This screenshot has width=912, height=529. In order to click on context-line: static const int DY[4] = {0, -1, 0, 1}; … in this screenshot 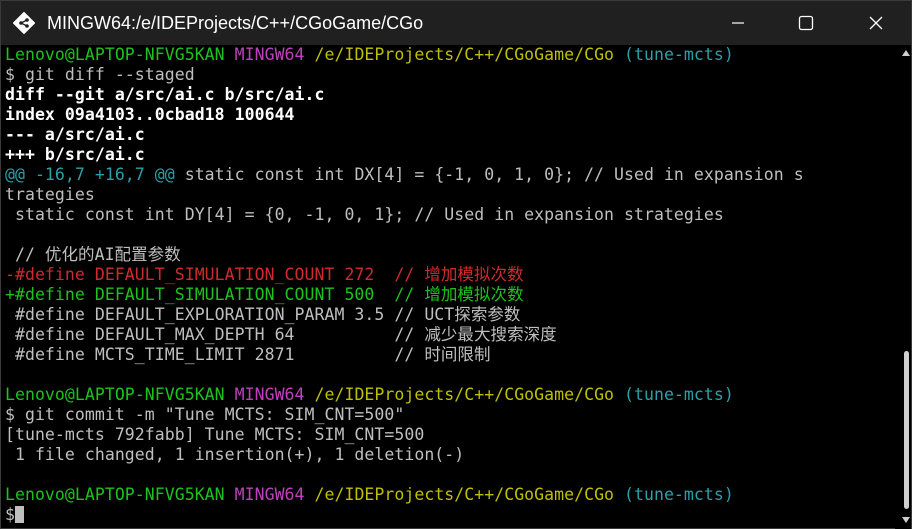, I will do `click(364, 214)`.